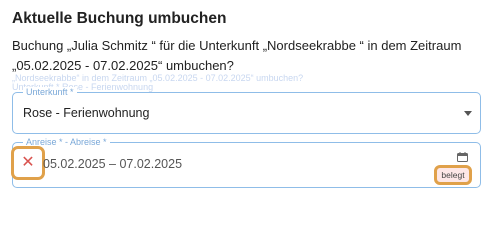  Describe the element at coordinates (453, 175) in the screenshot. I see `status-badge: belegt` at that location.